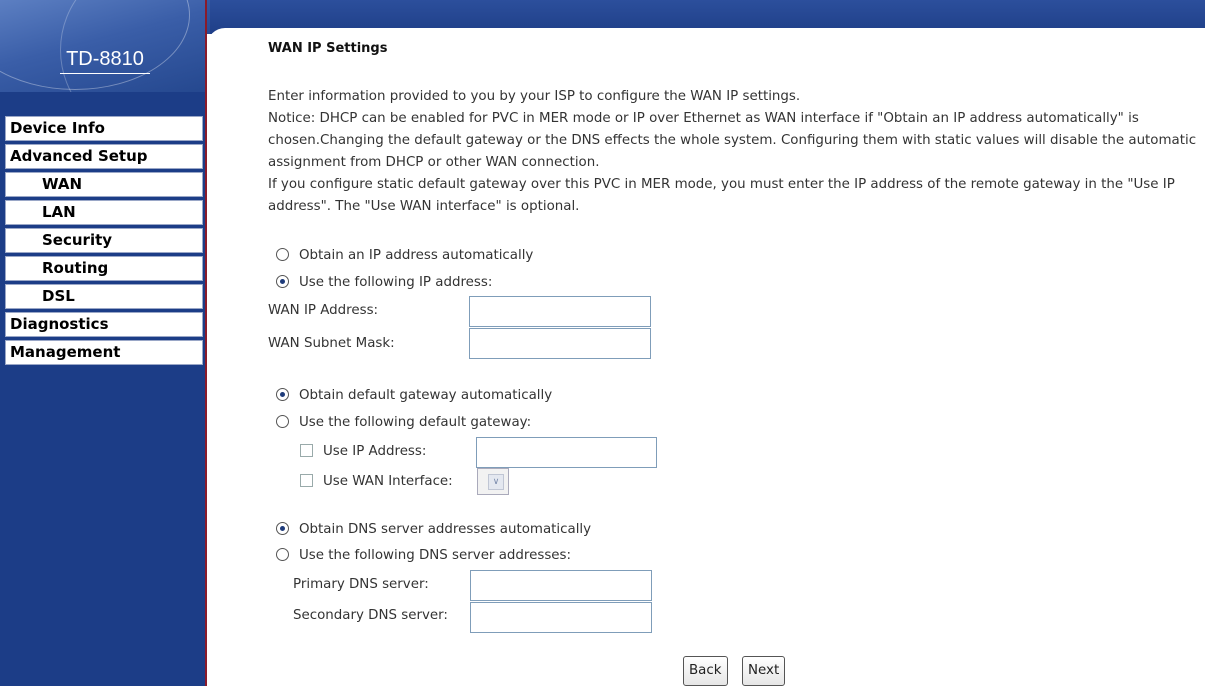 The width and height of the screenshot is (1205, 686). Describe the element at coordinates (104, 128) in the screenshot. I see `menu-item-device-info: Device Info` at that location.